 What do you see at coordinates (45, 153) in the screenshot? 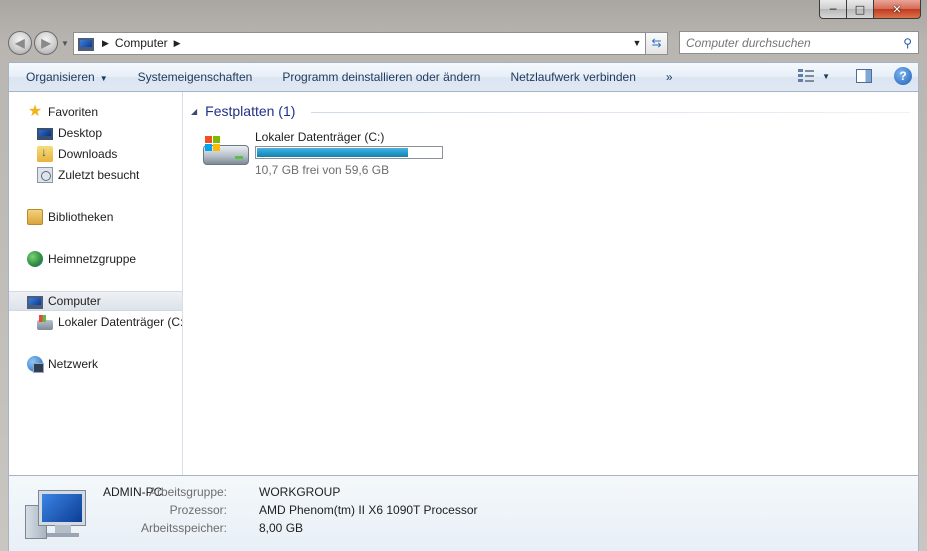
I see `downloads-folder-icon` at bounding box center [45, 153].